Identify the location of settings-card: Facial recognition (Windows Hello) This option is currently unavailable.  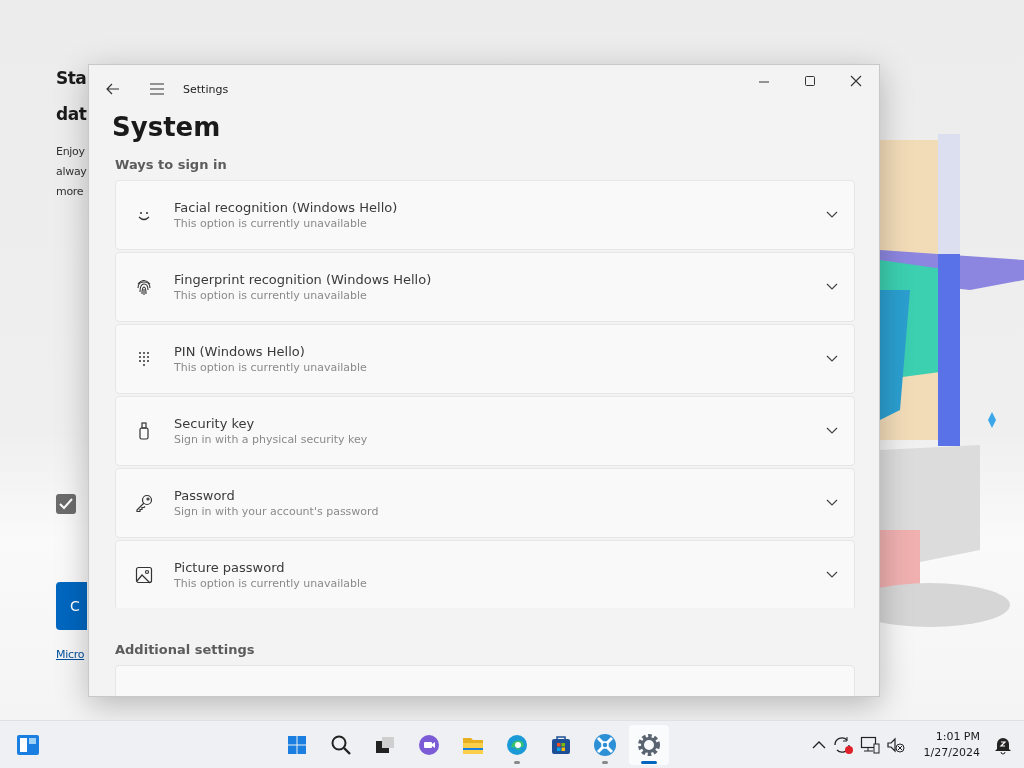
(485, 215).